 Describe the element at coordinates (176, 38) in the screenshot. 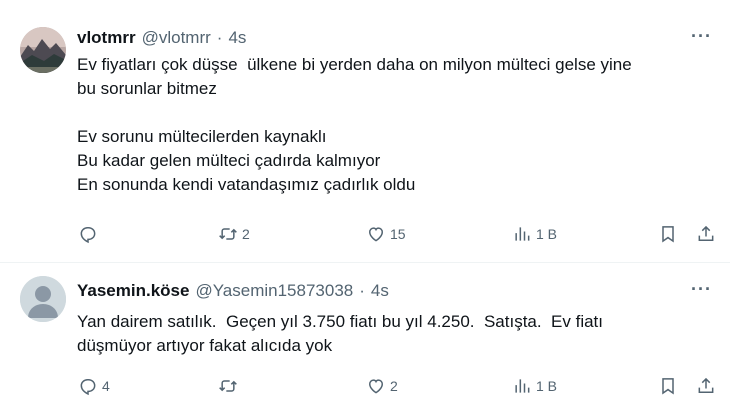

I see `user-handle: @vlotmrr` at that location.